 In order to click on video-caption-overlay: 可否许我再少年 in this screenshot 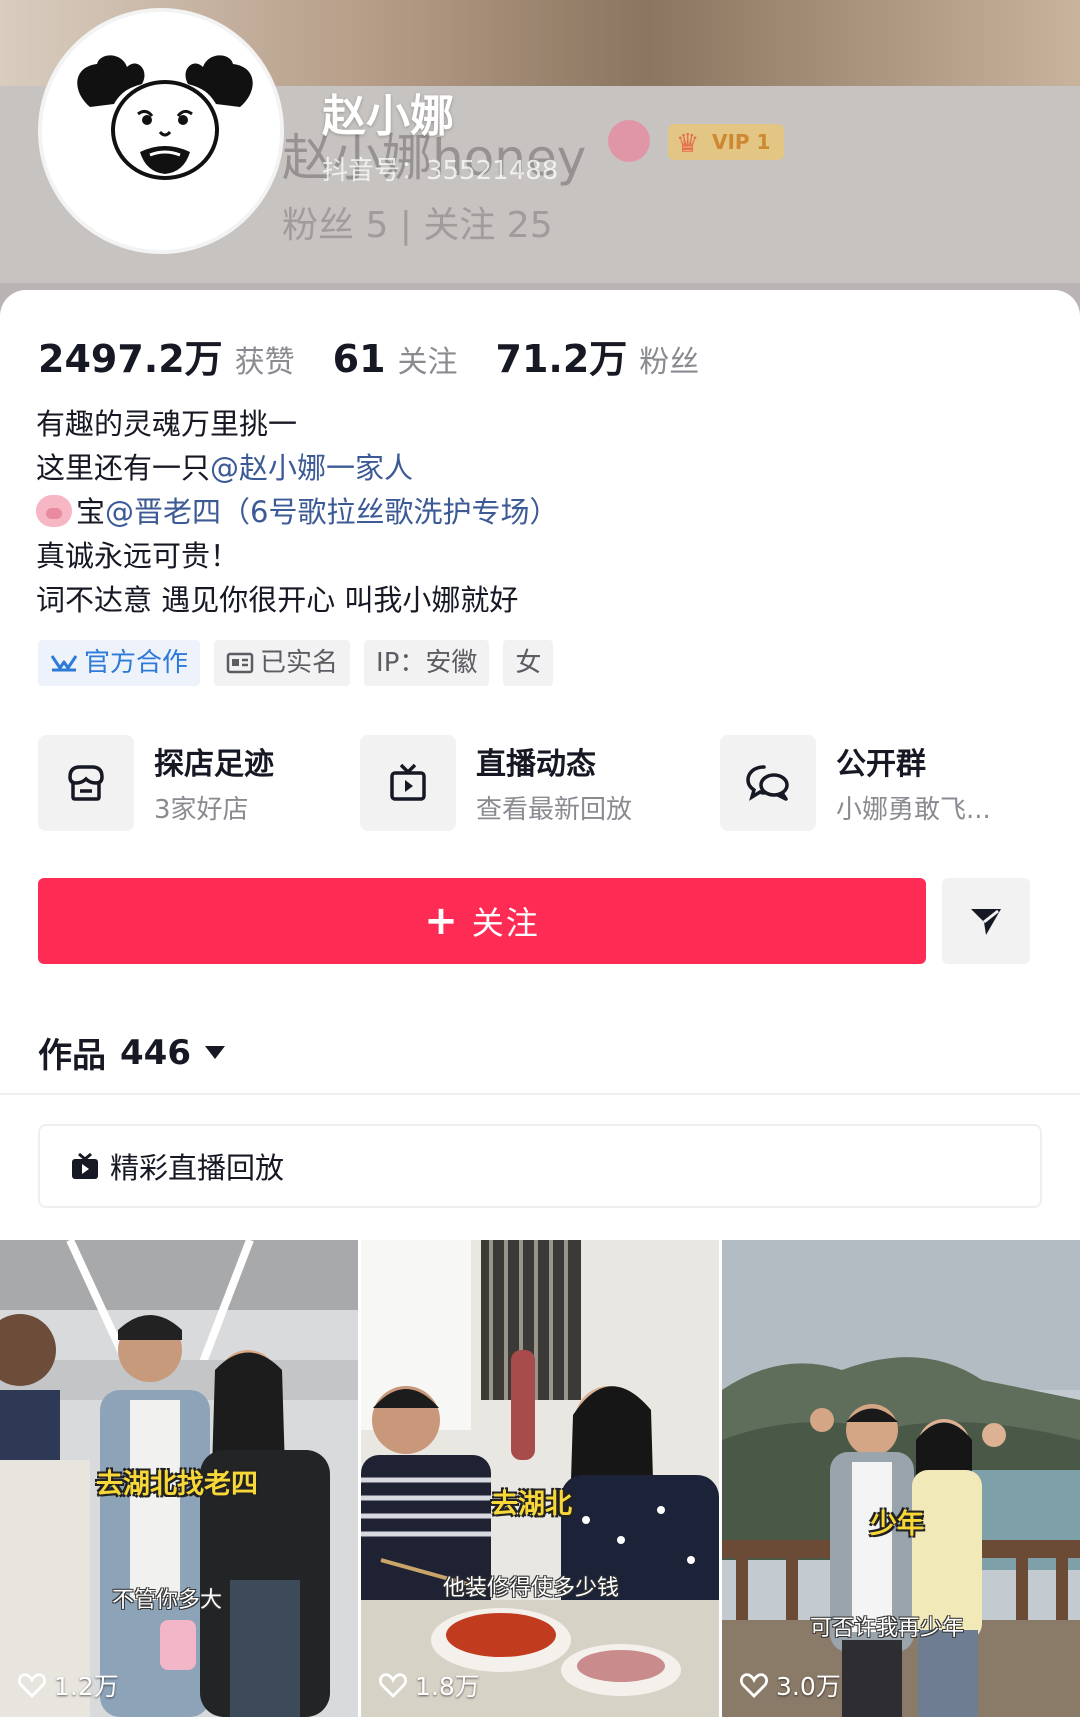, I will do `click(887, 1628)`.